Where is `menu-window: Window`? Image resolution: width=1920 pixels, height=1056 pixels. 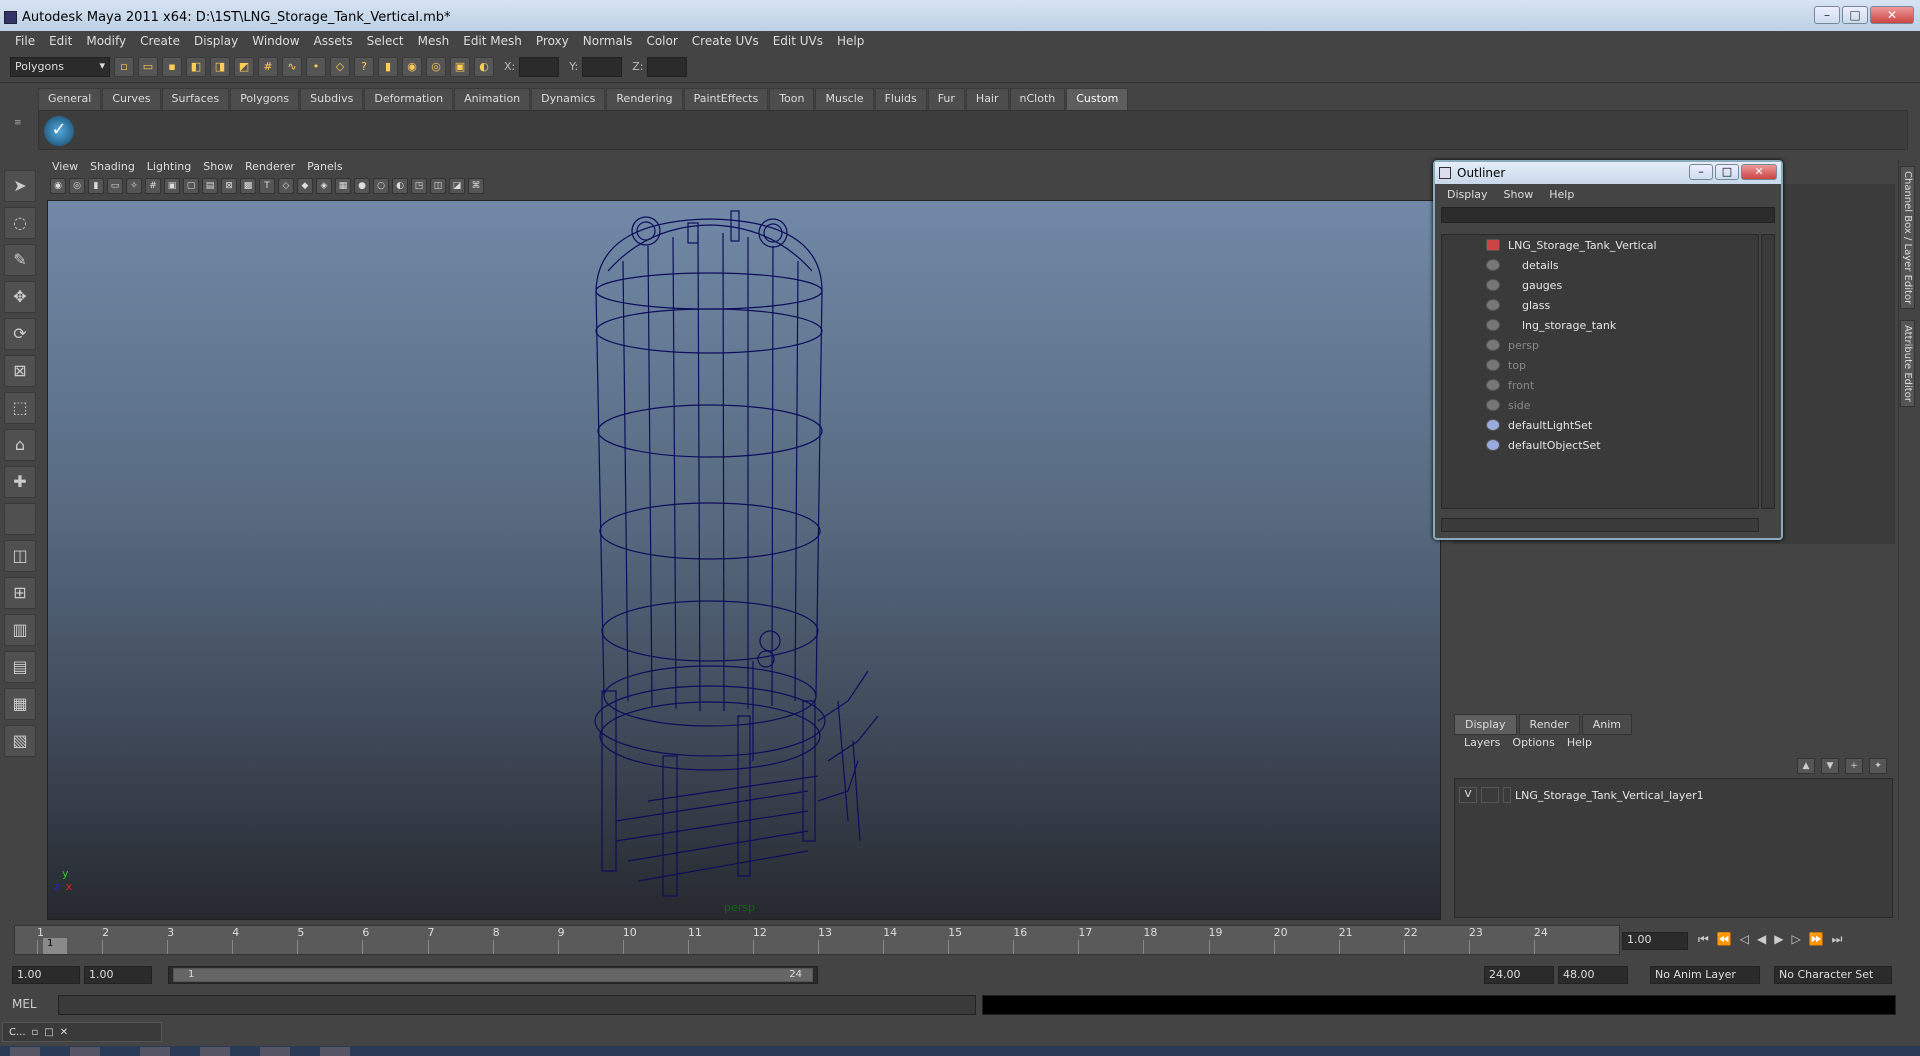 menu-window: Window is located at coordinates (275, 41).